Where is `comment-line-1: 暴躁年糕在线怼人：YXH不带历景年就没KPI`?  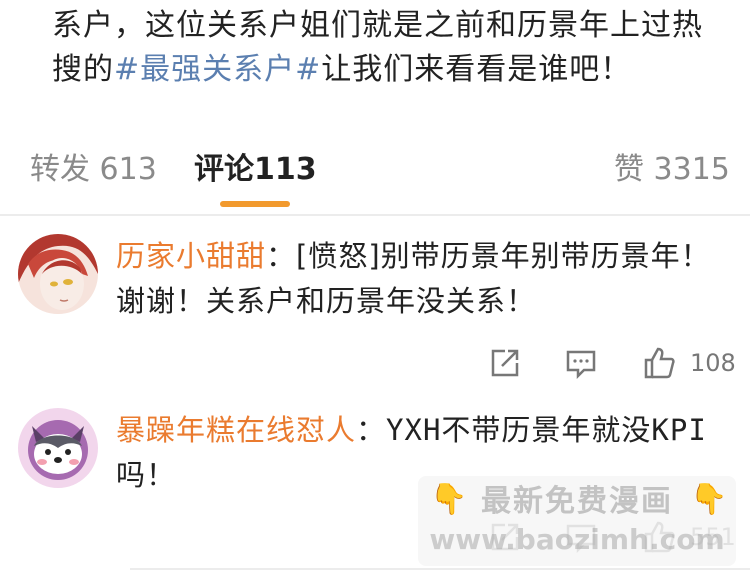 comment-line-1: 暴躁年糕在线怼人：YXH不带历景年就没KPI is located at coordinates (429, 430).